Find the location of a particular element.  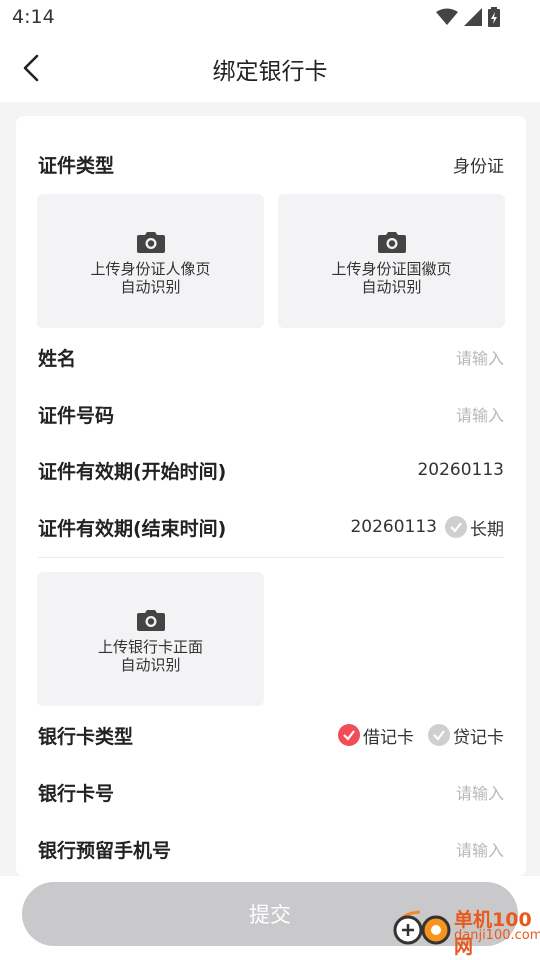

watermark: 单机100网 danji100.com is located at coordinates (465, 930).